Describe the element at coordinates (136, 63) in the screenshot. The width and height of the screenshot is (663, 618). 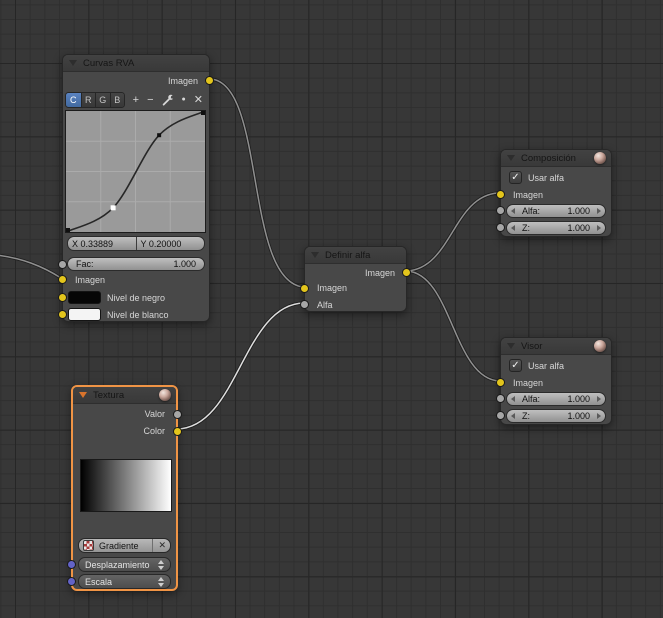
I see `node-header-curvas-rva: Curvas RVA` at that location.